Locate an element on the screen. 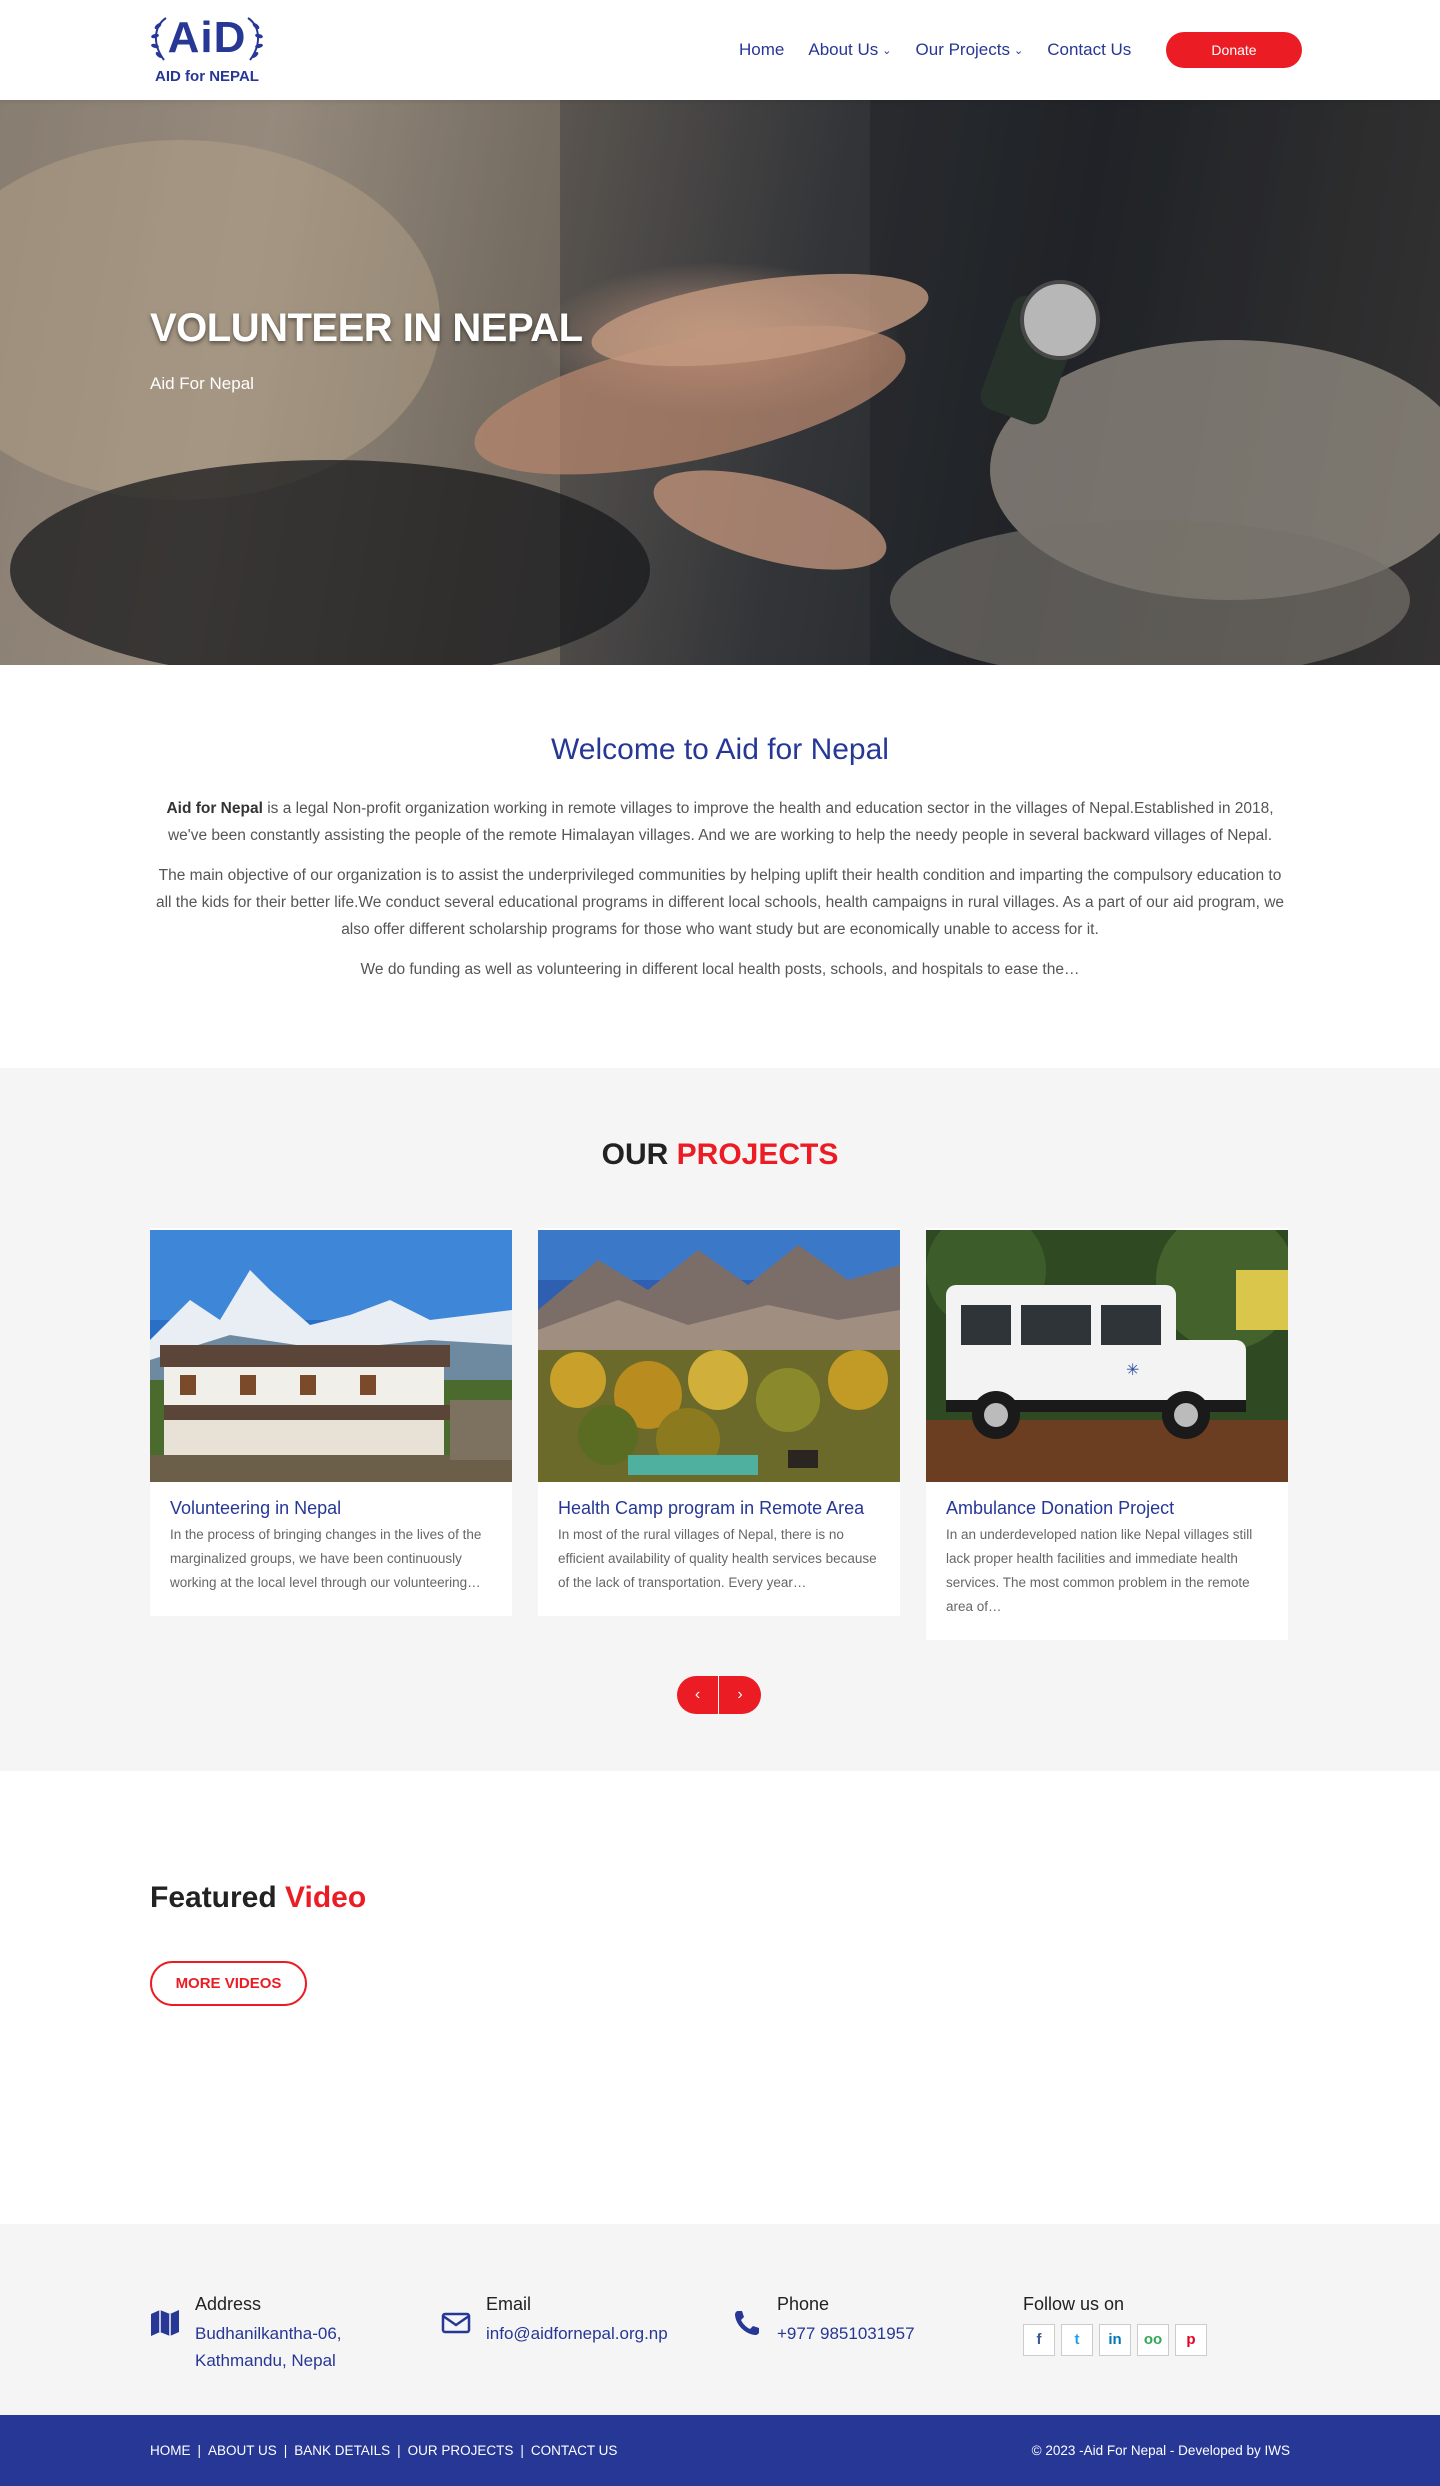 Image resolution: width=1440 pixels, height=2486 pixels. tripadvisor-icon: oo is located at coordinates (1153, 2340).